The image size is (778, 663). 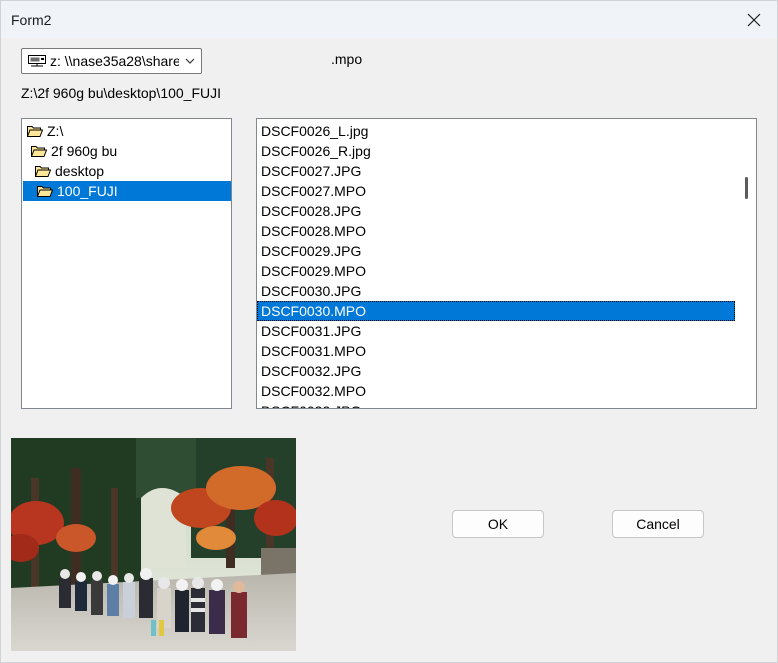 I want to click on directory-list: Z:\ 2f 960g bu desktop 100_FUJI, so click(x=126, y=263).